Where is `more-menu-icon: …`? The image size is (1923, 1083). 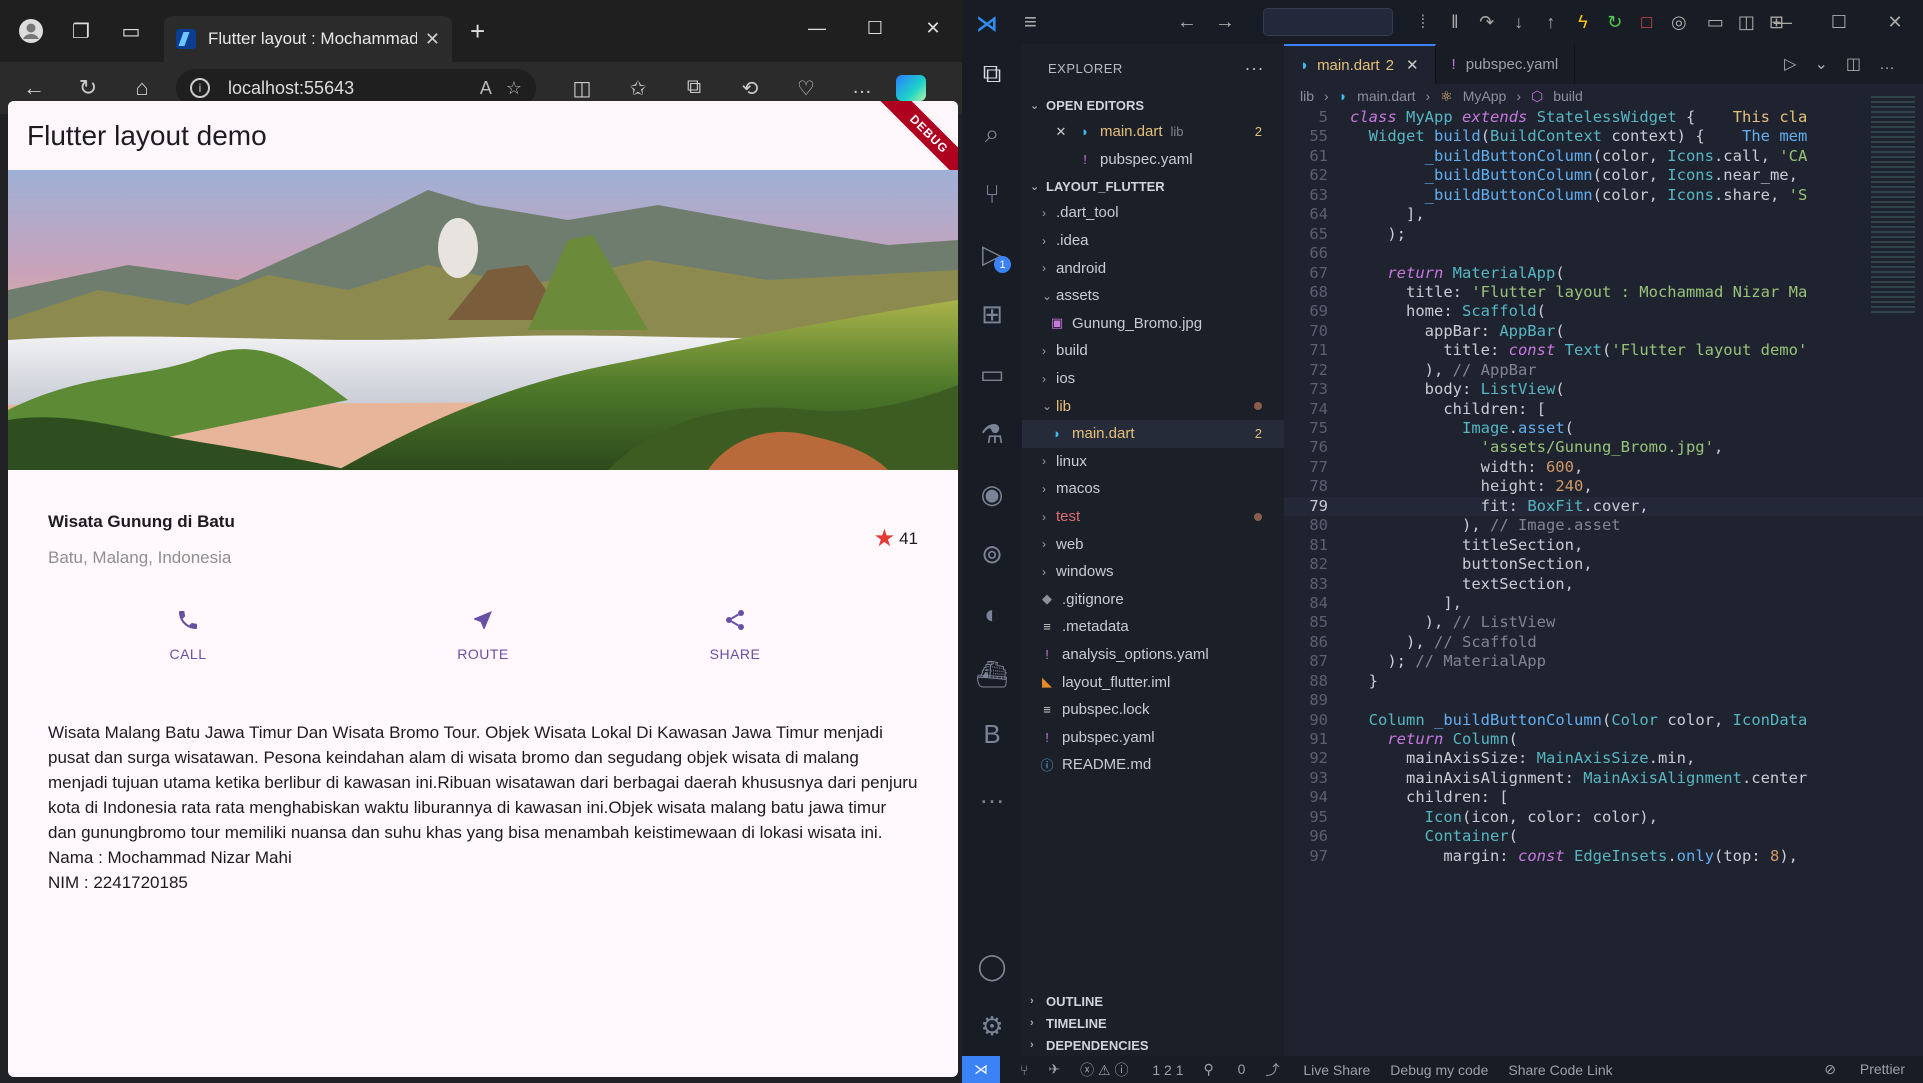
more-menu-icon: … is located at coordinates (862, 88).